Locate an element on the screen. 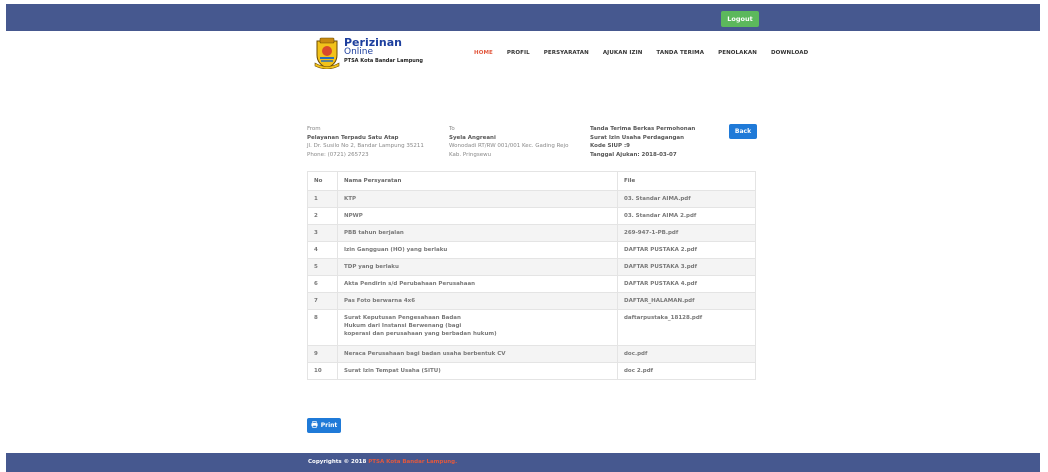 The width and height of the screenshot is (1048, 472). row-no: 6 is located at coordinates (322, 284).